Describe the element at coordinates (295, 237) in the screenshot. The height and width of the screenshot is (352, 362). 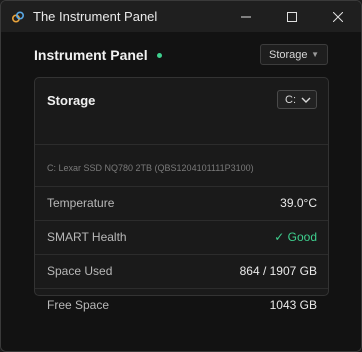
I see `health-status: ✓ Good` at that location.